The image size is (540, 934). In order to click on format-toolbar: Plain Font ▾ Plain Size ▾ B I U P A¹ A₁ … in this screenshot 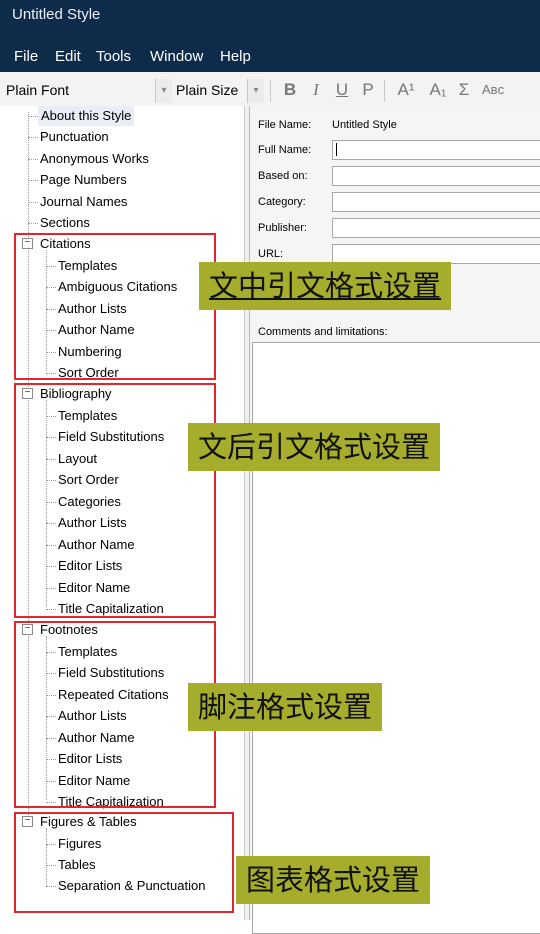, I will do `click(270, 89)`.